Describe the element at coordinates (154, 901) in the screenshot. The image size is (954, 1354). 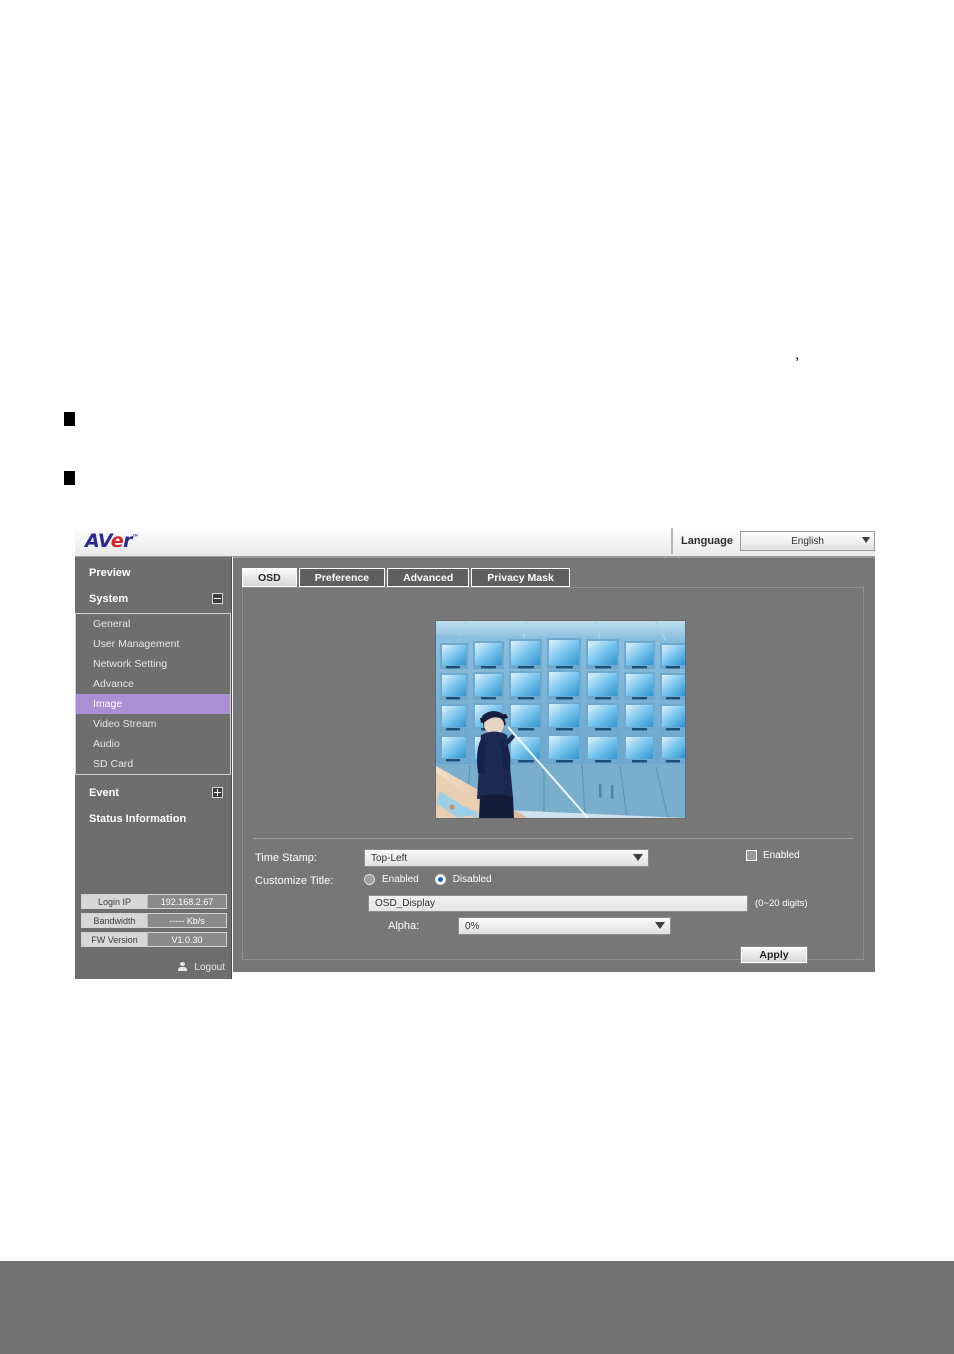
I see `status-row-login-ip: Login IP 192.168.2.67` at that location.